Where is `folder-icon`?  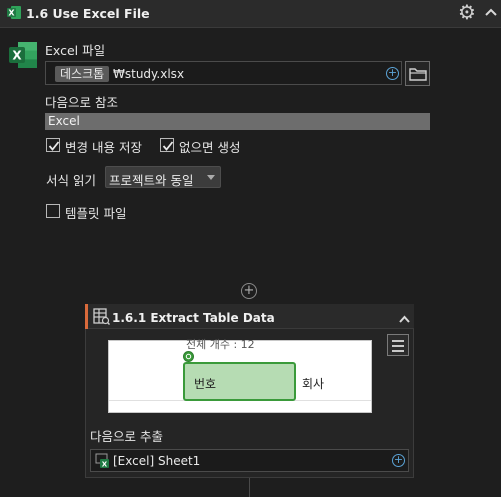
folder-icon is located at coordinates (418, 75).